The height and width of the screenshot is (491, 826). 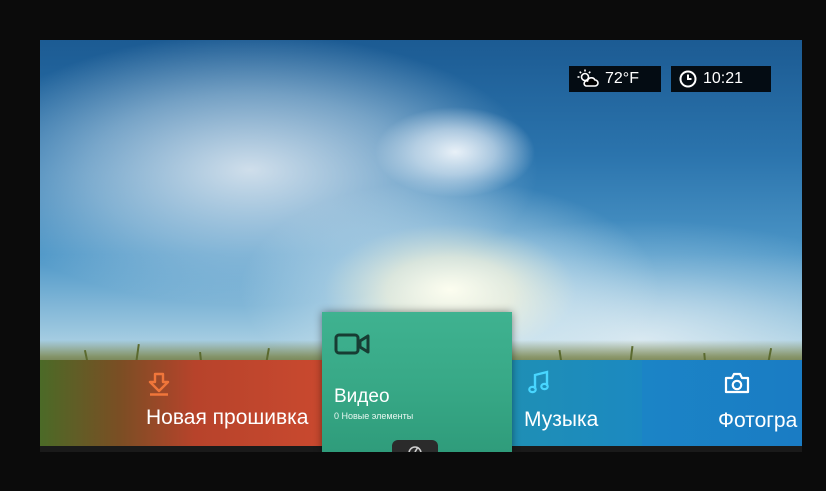 What do you see at coordinates (181, 403) in the screenshot?
I see `menu-item-firmware: Новая прошивка` at bounding box center [181, 403].